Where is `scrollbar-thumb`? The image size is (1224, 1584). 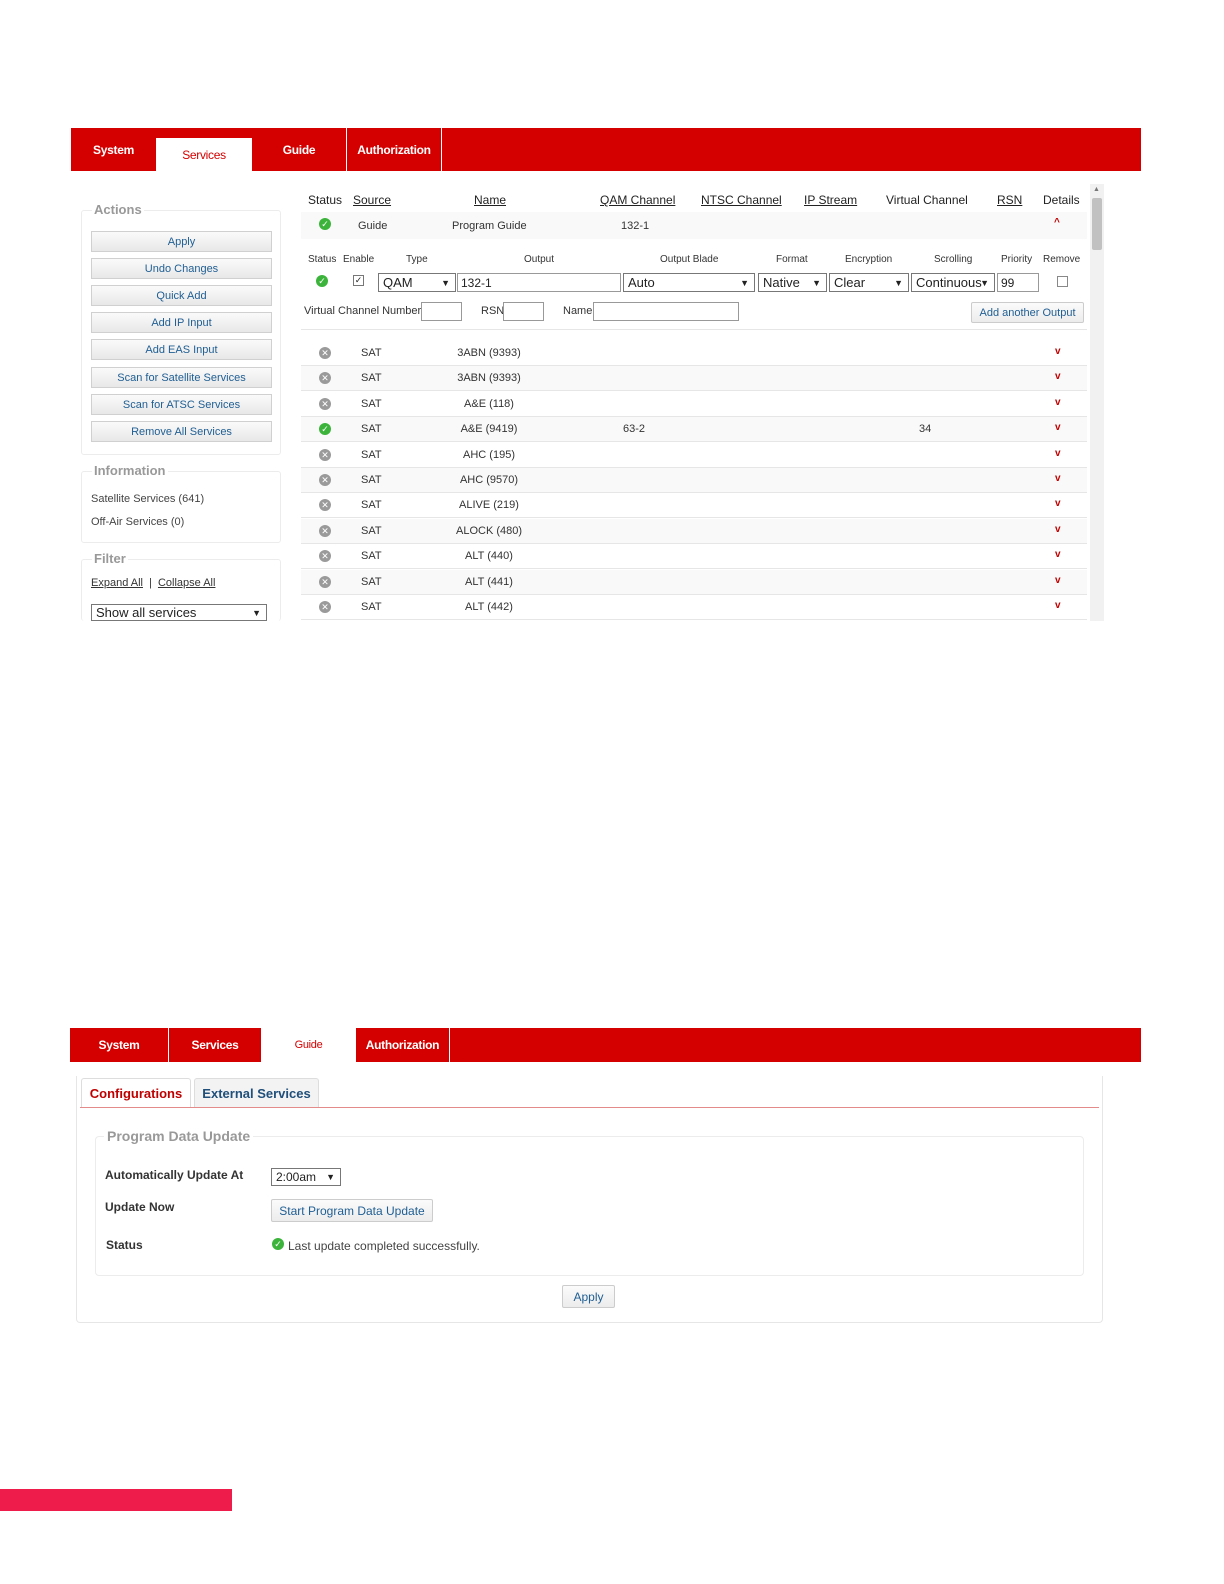
scrollbar-thumb is located at coordinates (1097, 224).